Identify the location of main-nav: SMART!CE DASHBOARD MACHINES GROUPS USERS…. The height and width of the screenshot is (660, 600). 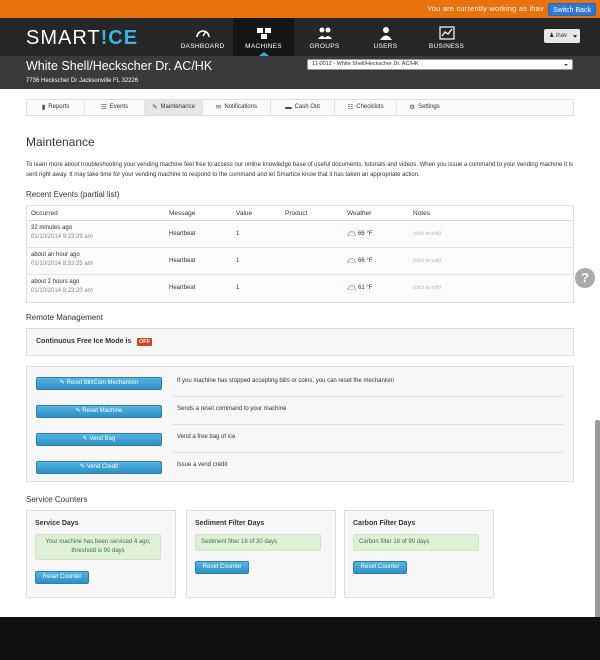
(300, 37).